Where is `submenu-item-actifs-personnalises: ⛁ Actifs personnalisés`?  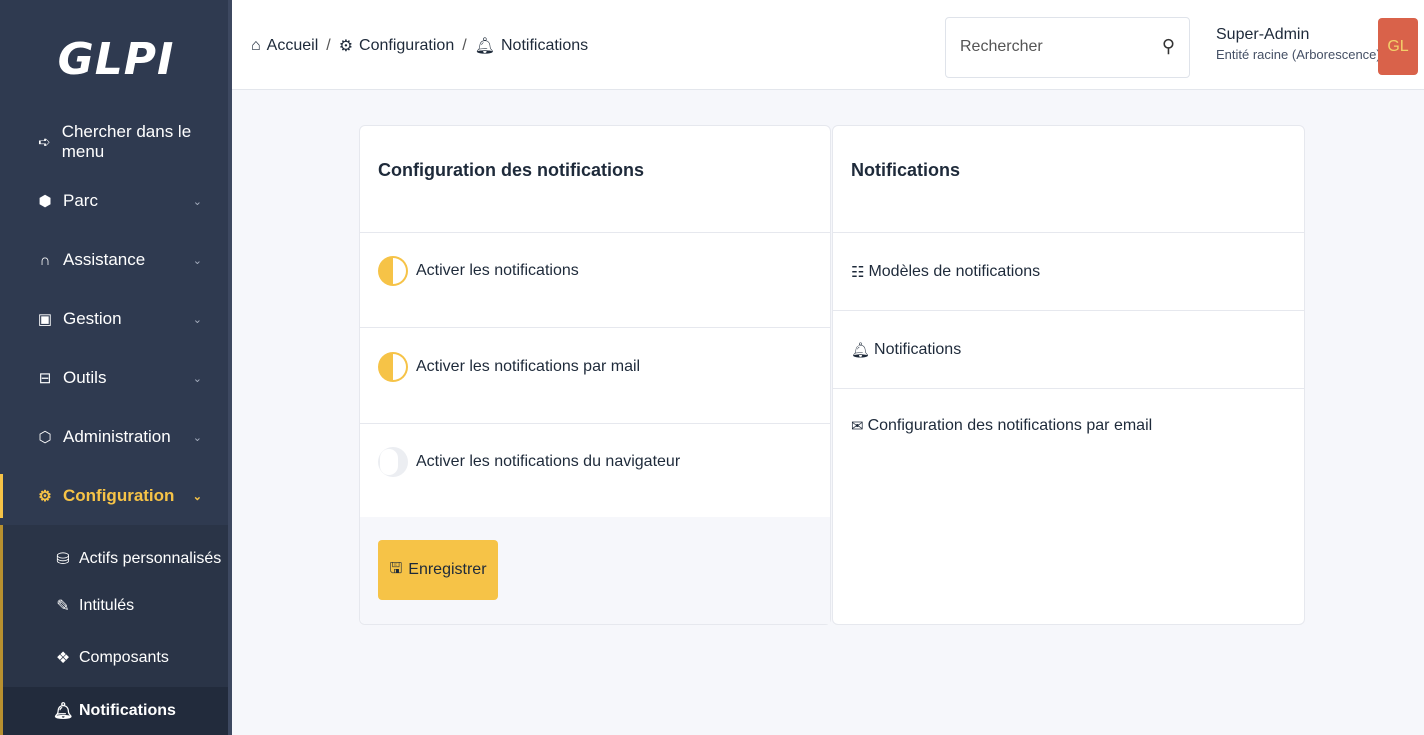
submenu-item-actifs-personnalises: ⛁ Actifs personnalisés is located at coordinates (115, 559).